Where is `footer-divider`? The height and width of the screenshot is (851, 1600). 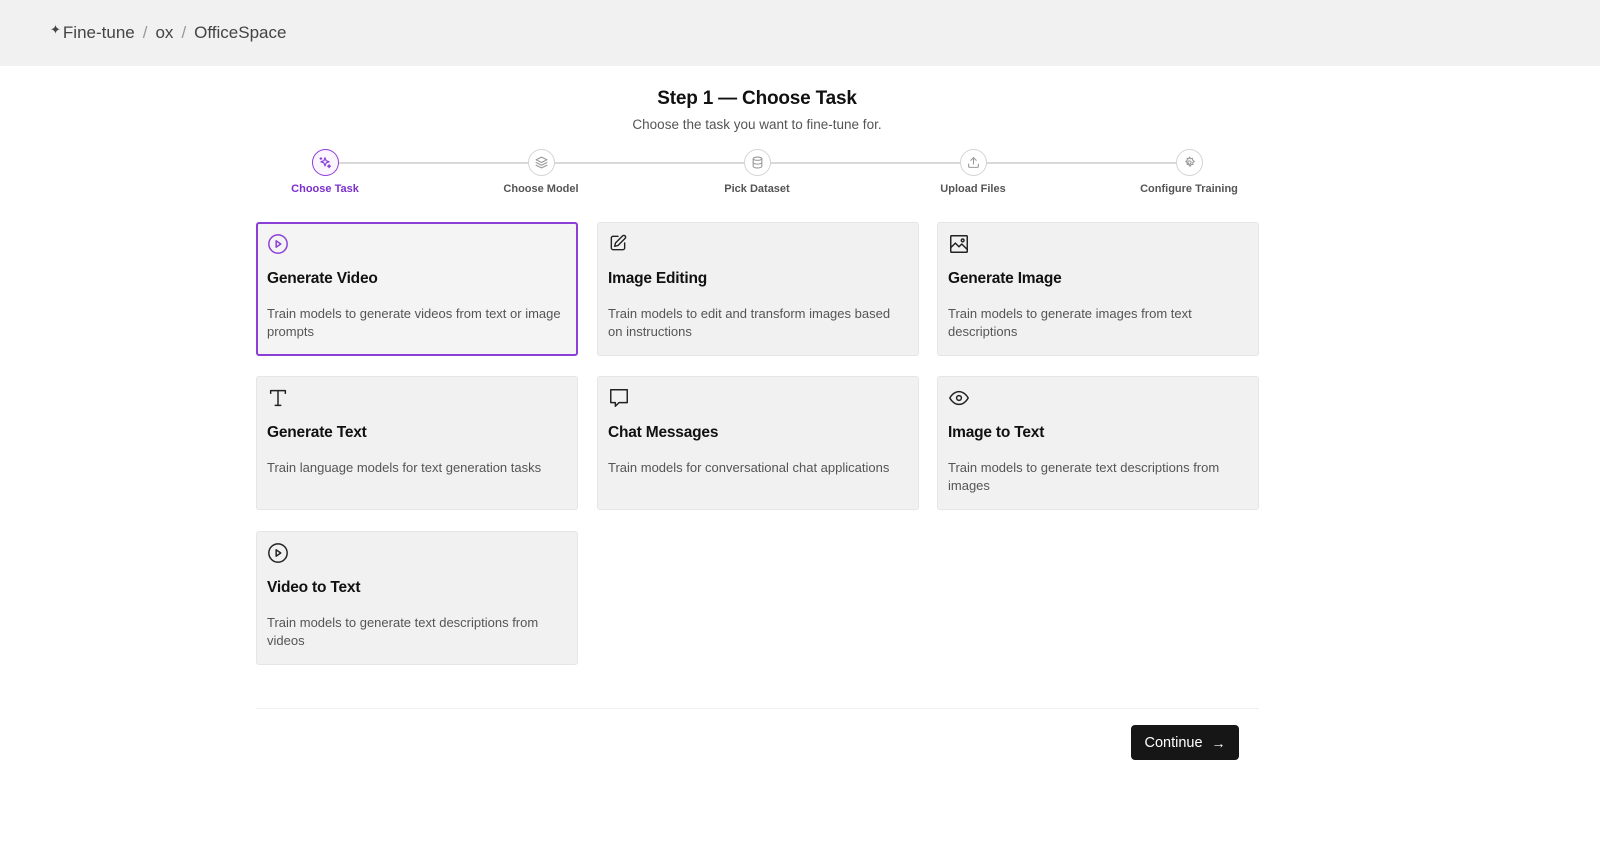 footer-divider is located at coordinates (757, 708).